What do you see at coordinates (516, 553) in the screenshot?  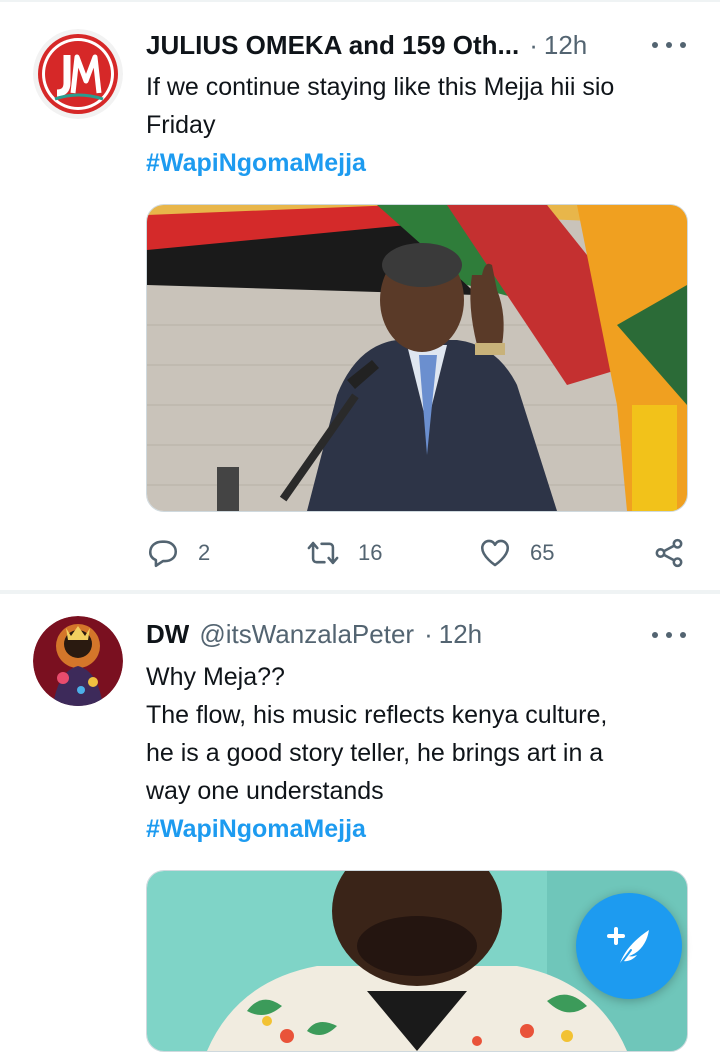 I see `like-button: 65` at bounding box center [516, 553].